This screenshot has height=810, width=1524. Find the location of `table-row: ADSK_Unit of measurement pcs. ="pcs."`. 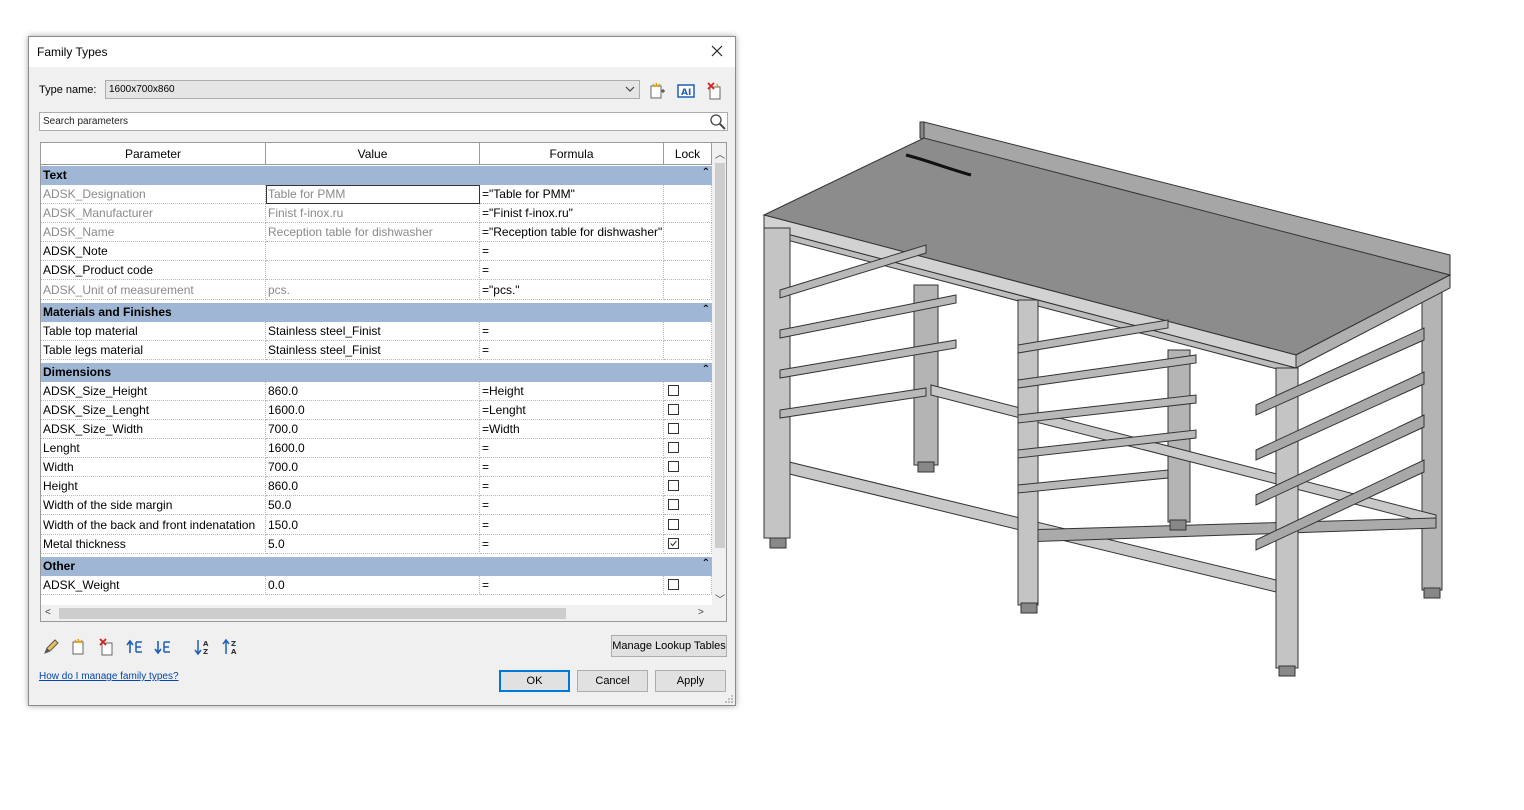

table-row: ADSK_Unit of measurement pcs. ="pcs." is located at coordinates (376, 290).